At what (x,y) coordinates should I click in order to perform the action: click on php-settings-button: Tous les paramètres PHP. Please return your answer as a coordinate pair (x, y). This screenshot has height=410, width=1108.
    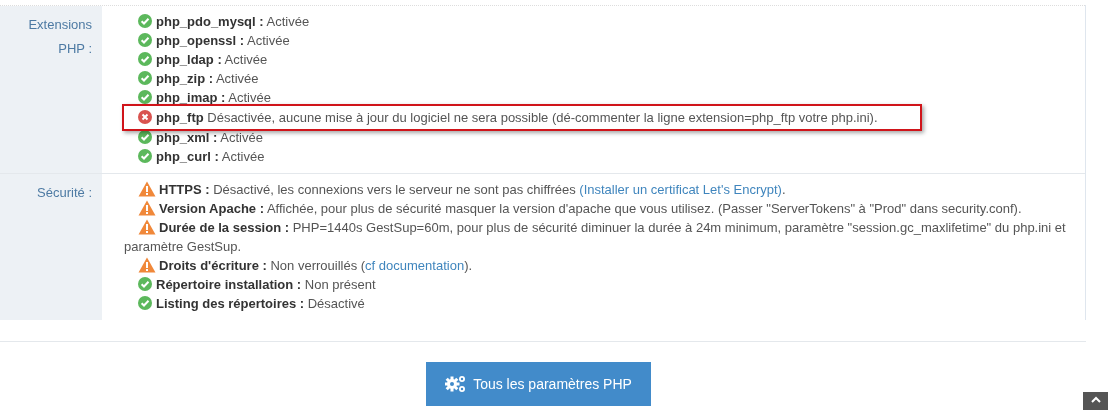
    Looking at the image, I should click on (538, 384).